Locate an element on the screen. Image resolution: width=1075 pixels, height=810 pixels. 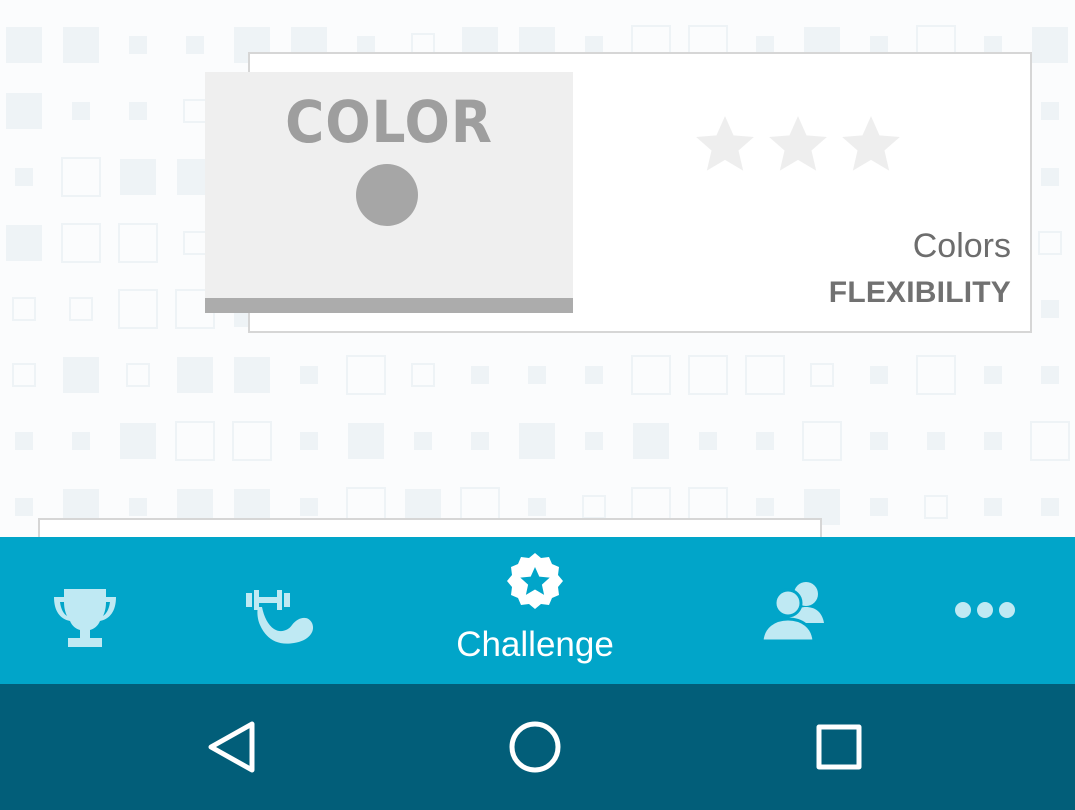
level-progress-bar is located at coordinates (389, 305).